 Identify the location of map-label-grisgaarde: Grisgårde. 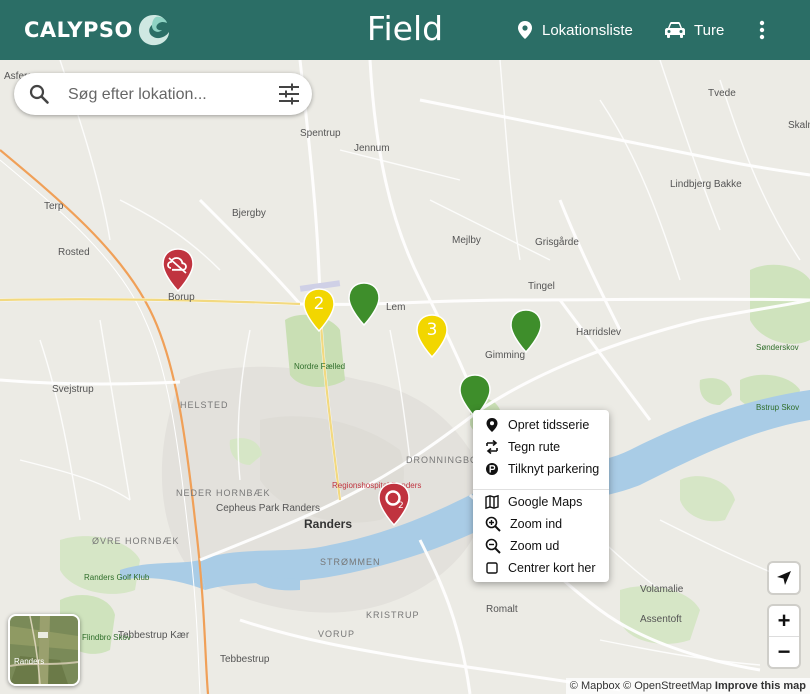
(557, 242).